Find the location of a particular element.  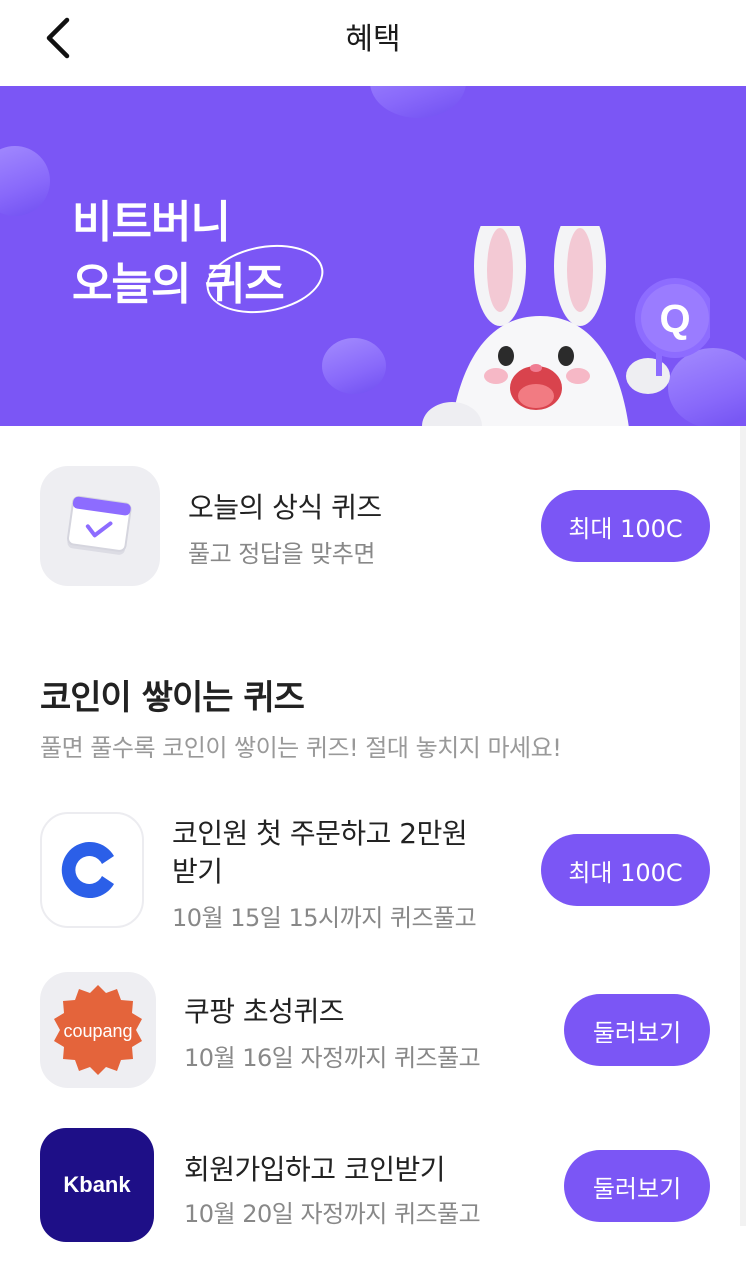

coupang-logo-text: coupang is located at coordinates (97, 1031).